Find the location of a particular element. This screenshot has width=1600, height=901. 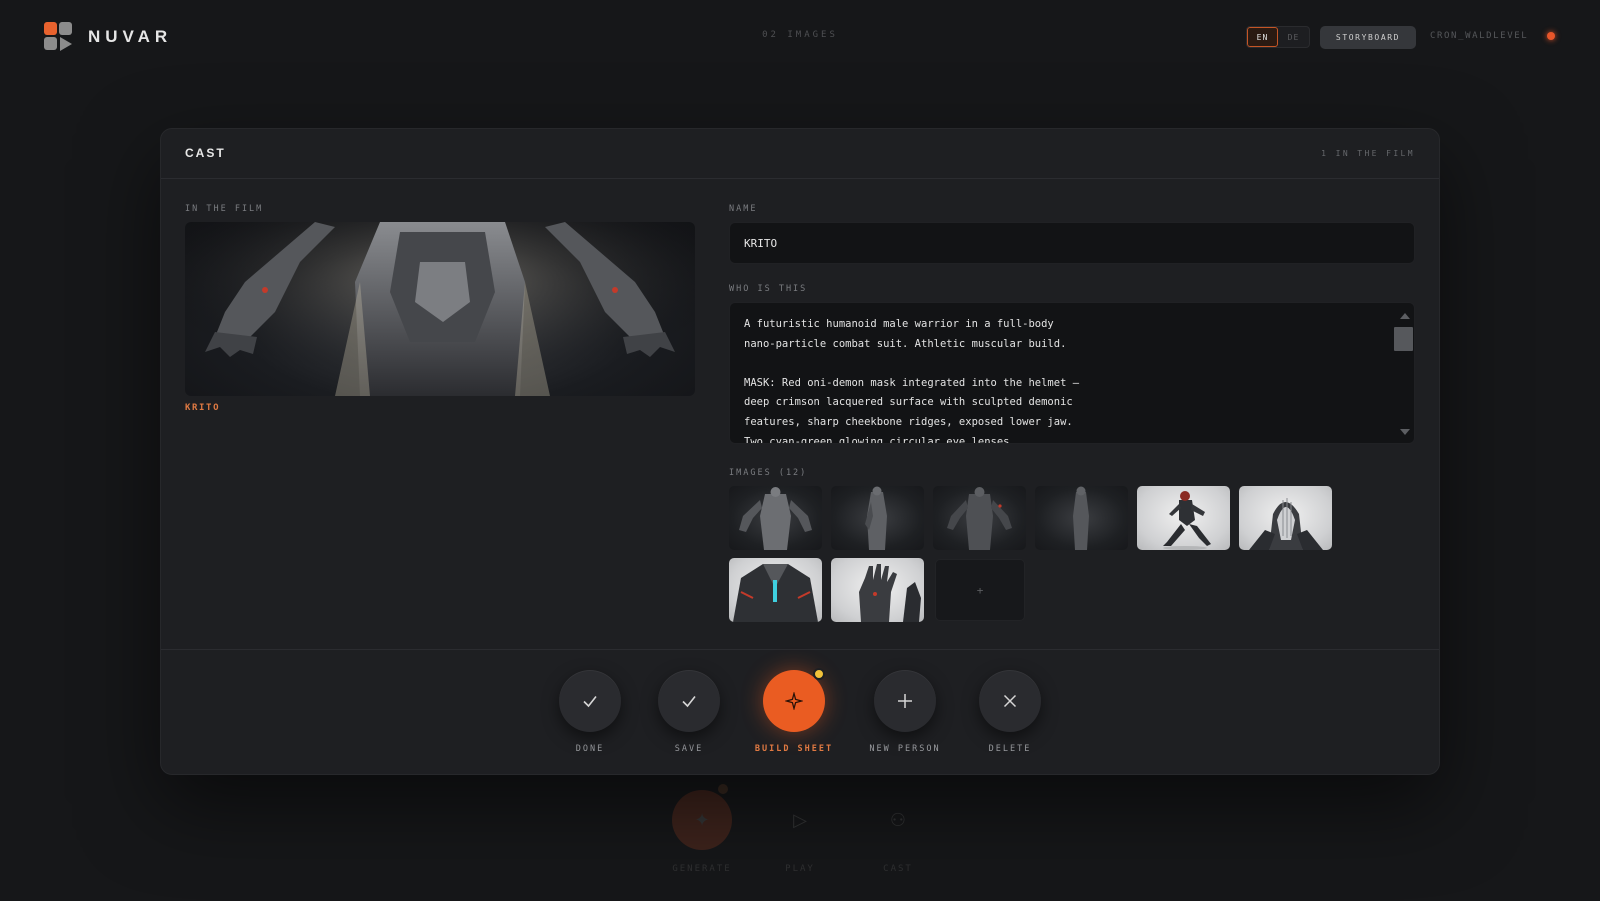

character-film-image is located at coordinates (440, 309).